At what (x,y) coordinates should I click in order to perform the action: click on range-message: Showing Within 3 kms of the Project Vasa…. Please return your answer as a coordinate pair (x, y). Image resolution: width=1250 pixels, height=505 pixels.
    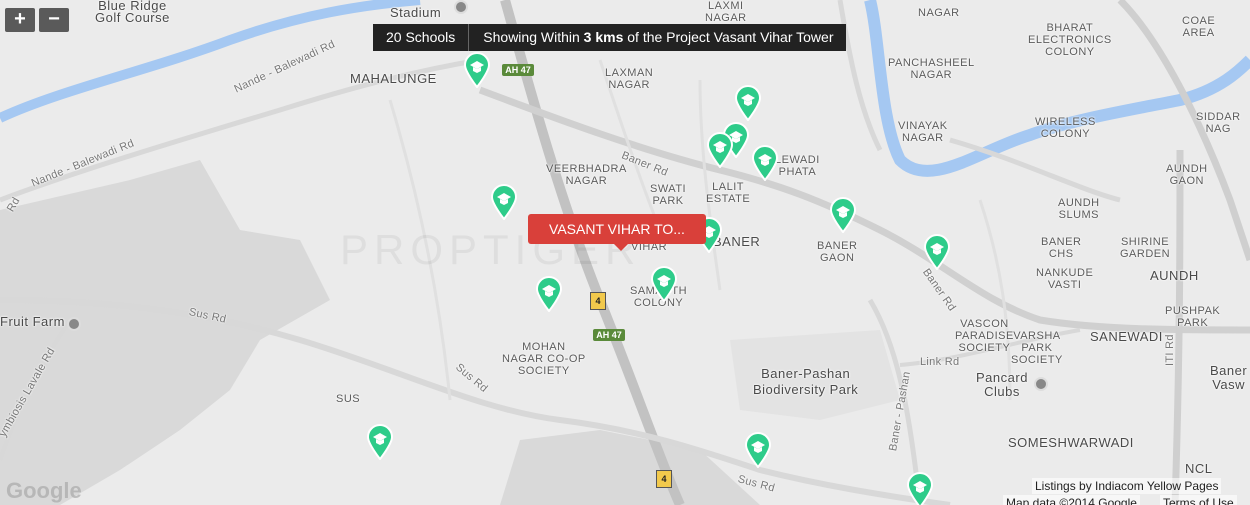
    Looking at the image, I should click on (657, 37).